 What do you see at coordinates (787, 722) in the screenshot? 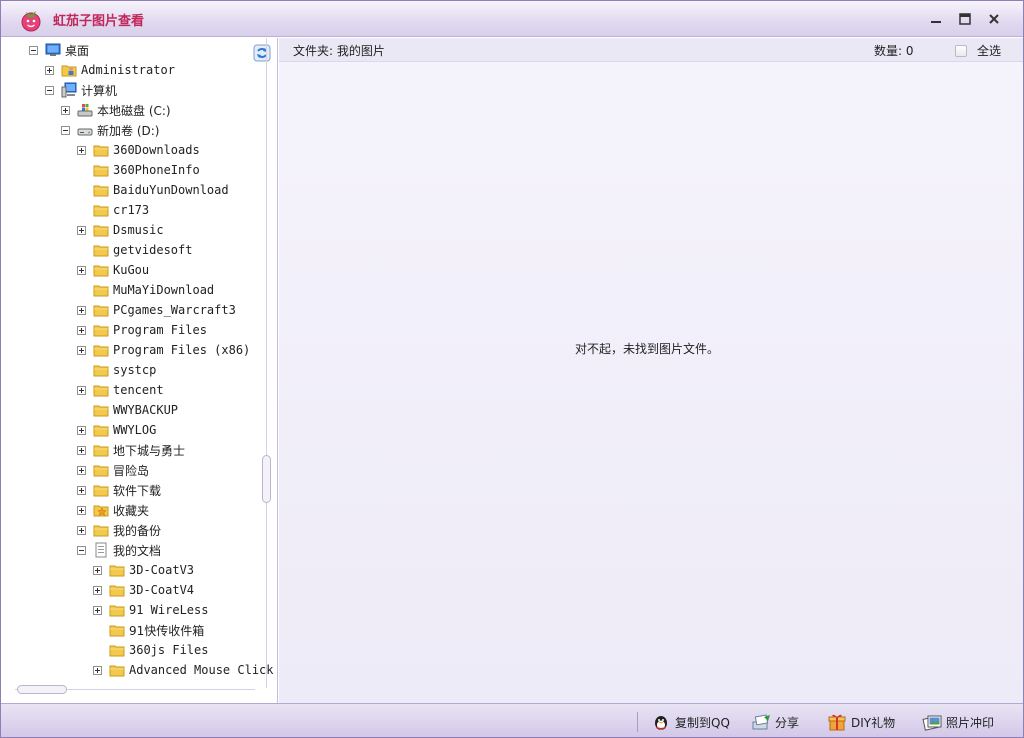
I see `share-label: 分享` at bounding box center [787, 722].